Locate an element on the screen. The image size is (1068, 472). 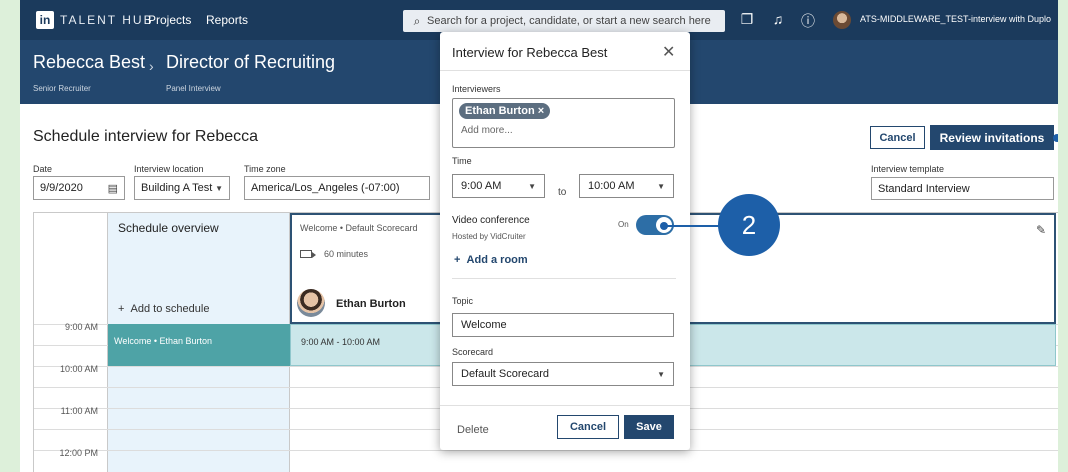
calendar-icon: ▤ is located at coordinates (112, 188).